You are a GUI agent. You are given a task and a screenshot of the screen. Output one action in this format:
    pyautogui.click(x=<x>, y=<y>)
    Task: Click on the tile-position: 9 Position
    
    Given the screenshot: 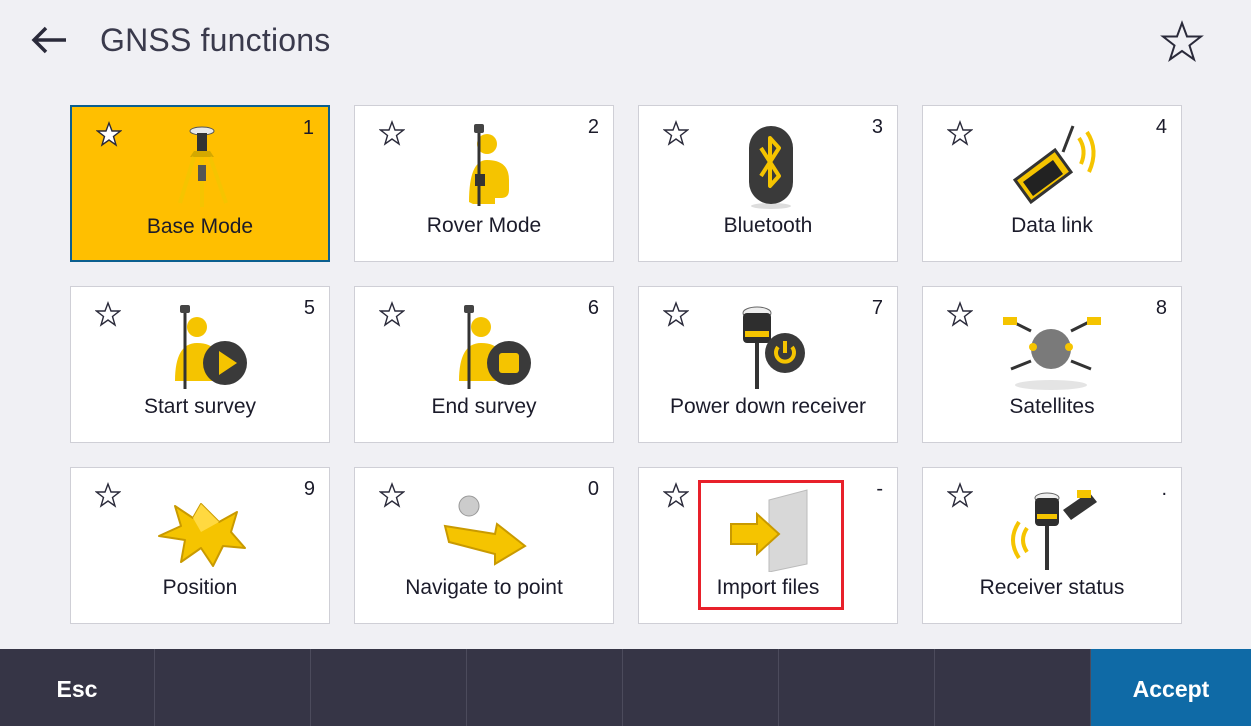 What is the action you would take?
    pyautogui.click(x=200, y=545)
    